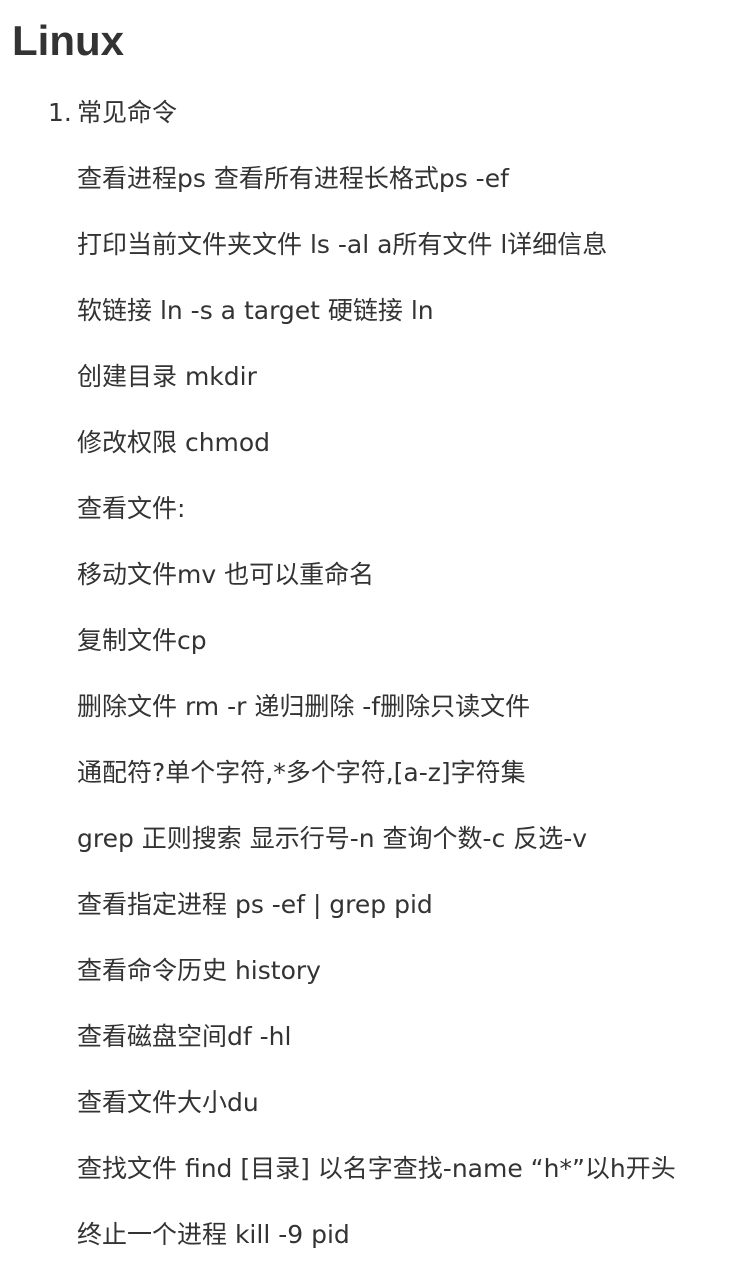  I want to click on command-note-line: 查看进程ps 查看所有进程长格式ps -ef, so click(293, 178).